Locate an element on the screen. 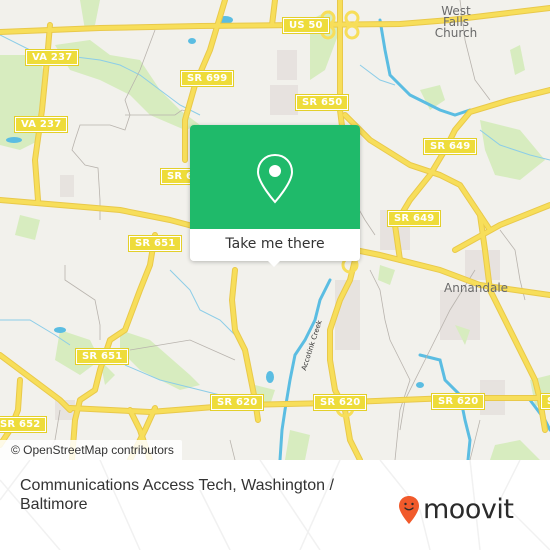 This screenshot has width=550, height=550. road-shield-sr652: SR 652 is located at coordinates (24, 424).